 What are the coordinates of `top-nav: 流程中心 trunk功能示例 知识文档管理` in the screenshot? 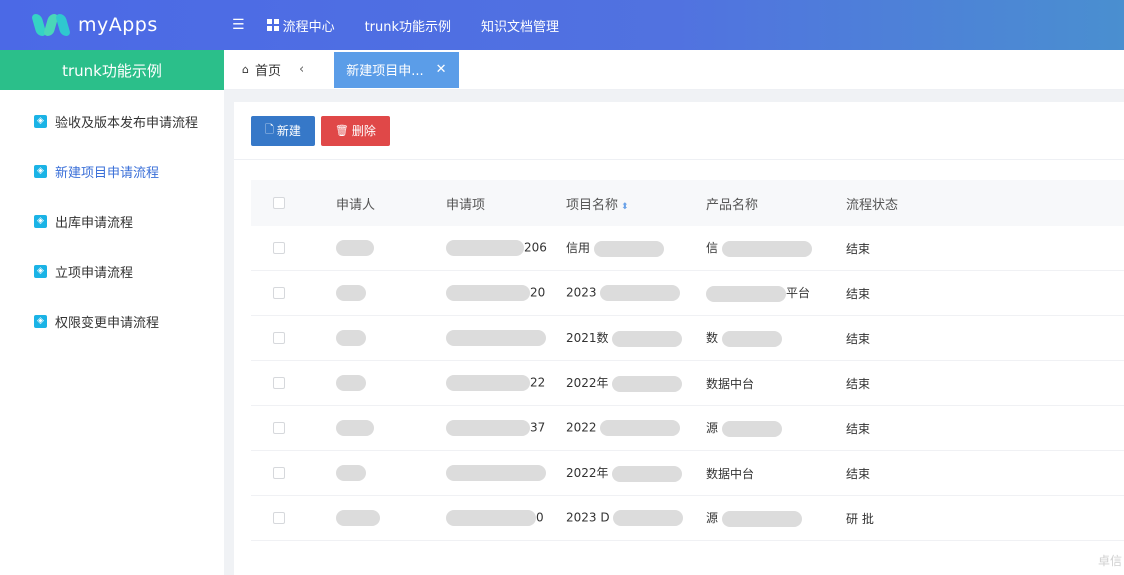 It's located at (427, 25).